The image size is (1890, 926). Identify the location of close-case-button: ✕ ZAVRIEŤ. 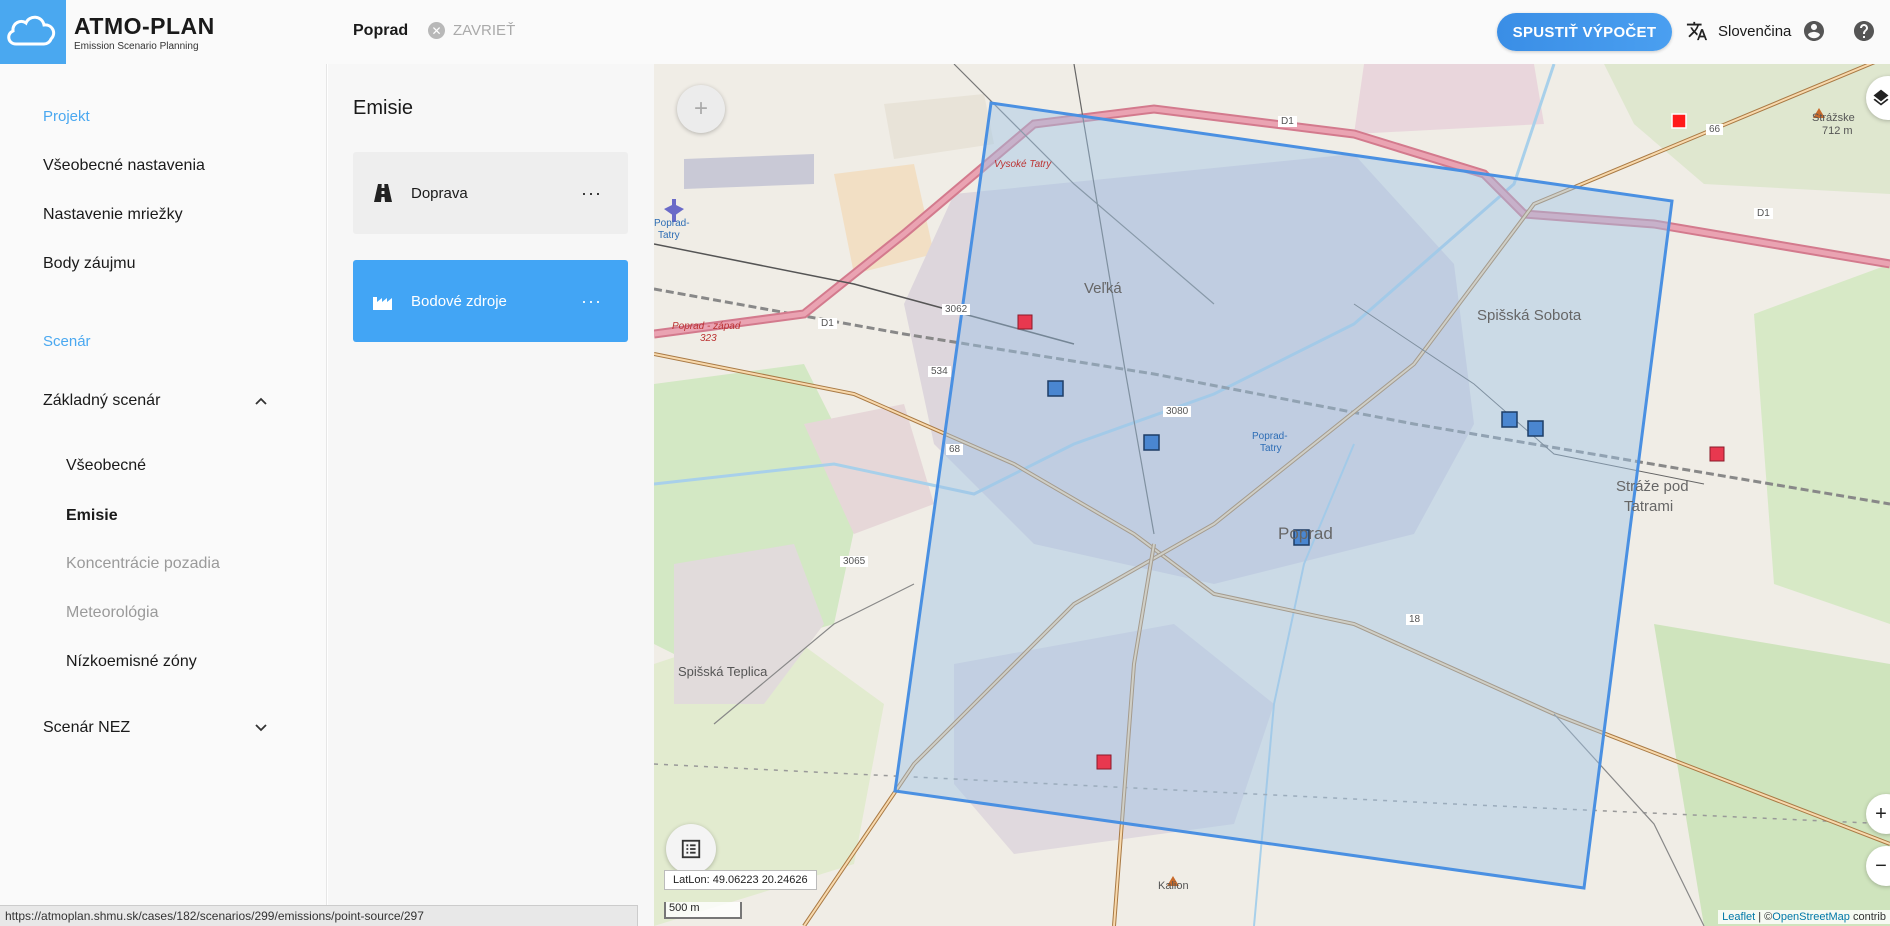
(471, 30).